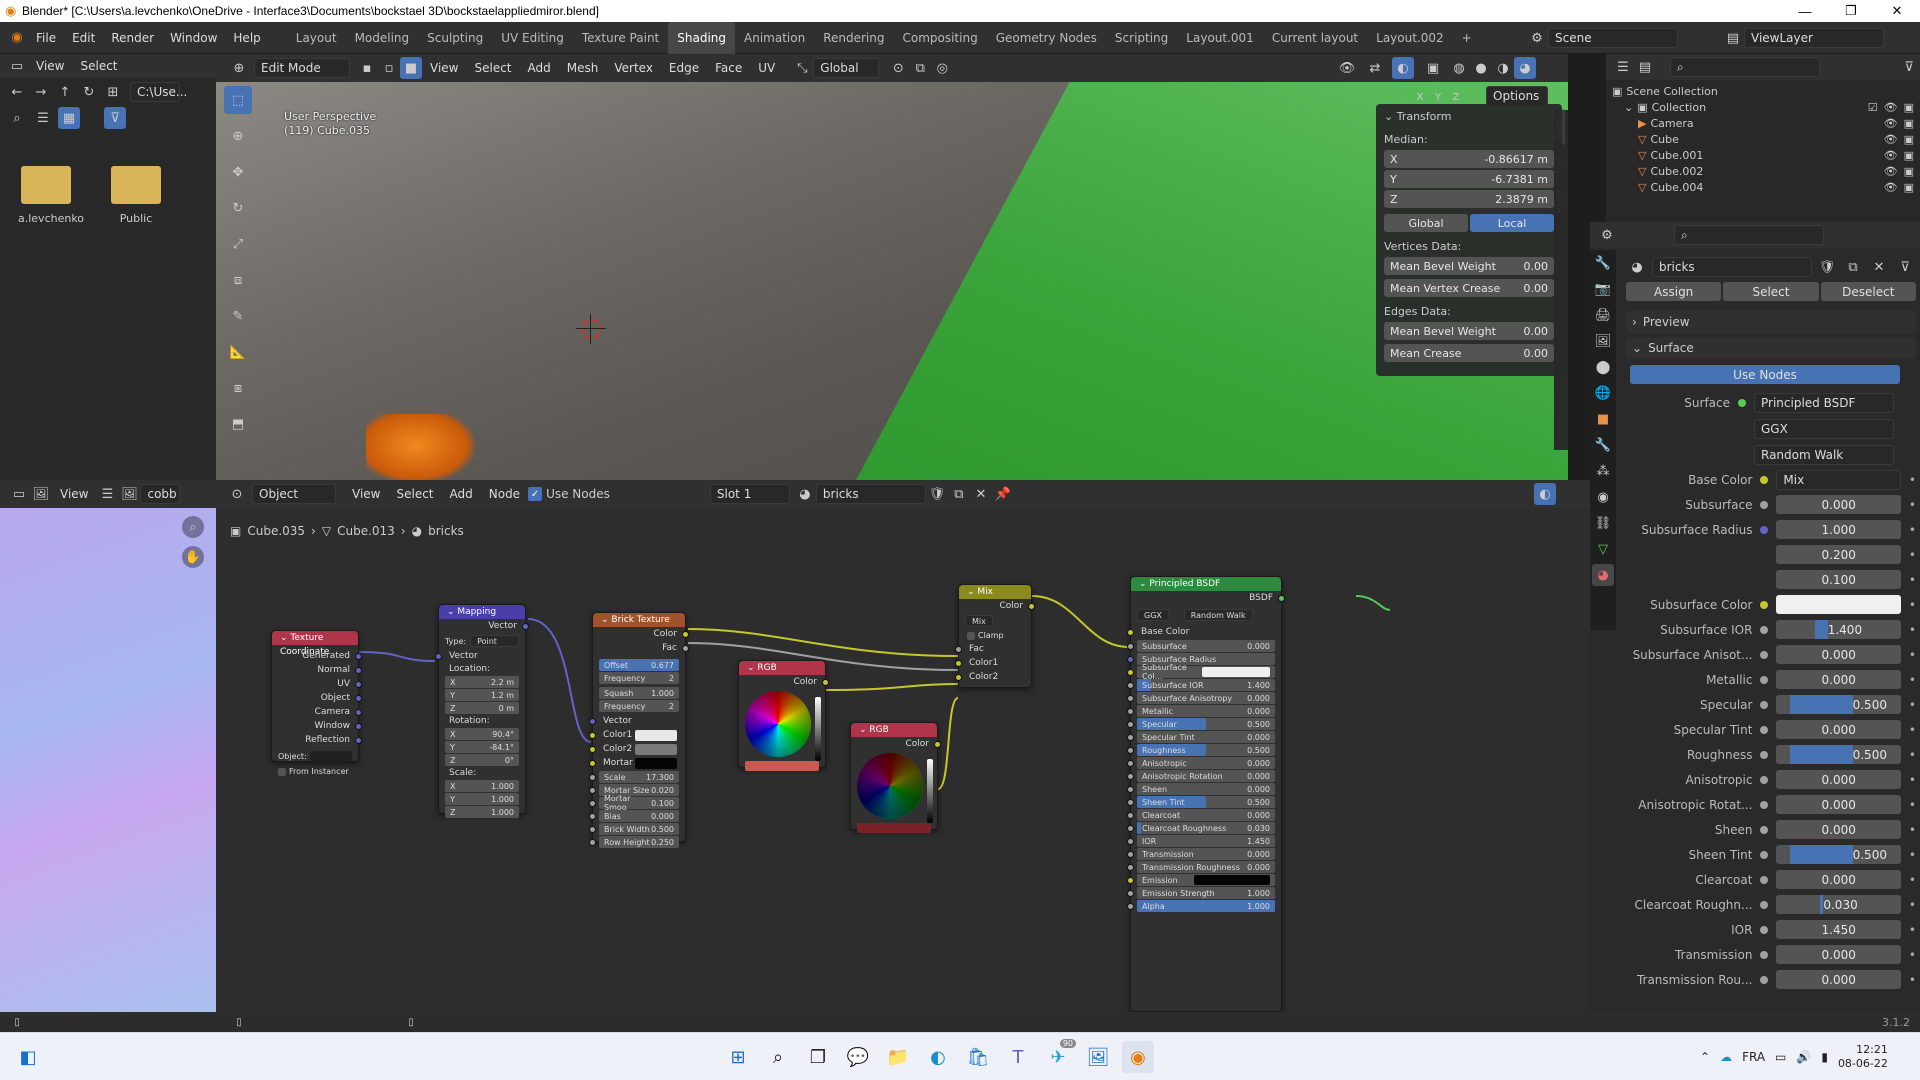  What do you see at coordinates (193, 557) in the screenshot?
I see `hand-pan-icon: ✋` at bounding box center [193, 557].